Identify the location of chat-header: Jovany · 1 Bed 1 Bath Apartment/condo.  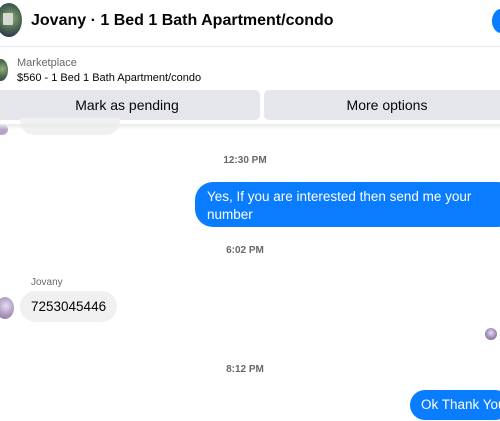
(250, 22).